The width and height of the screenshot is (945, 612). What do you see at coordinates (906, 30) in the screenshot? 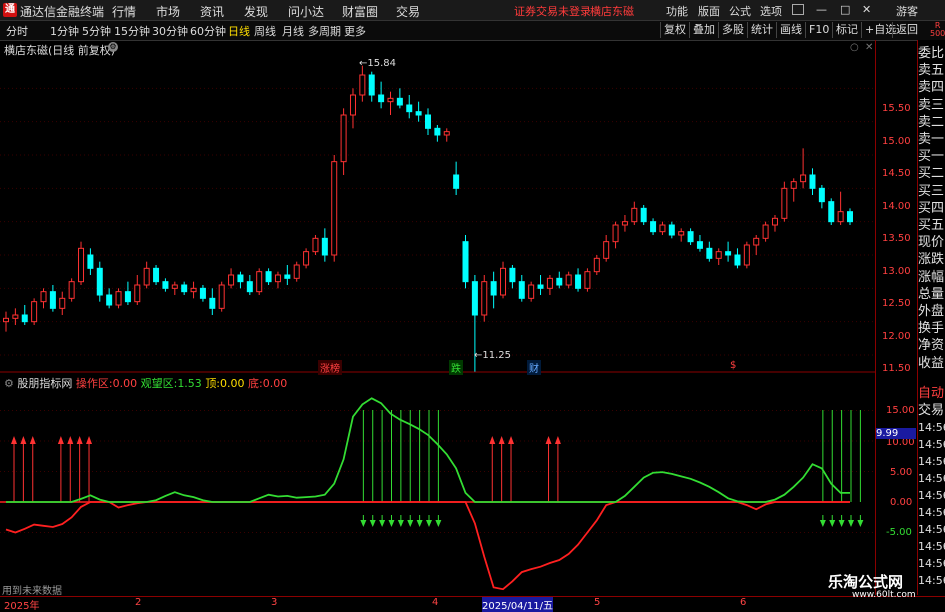
I see `back-button: 返回` at bounding box center [906, 30].